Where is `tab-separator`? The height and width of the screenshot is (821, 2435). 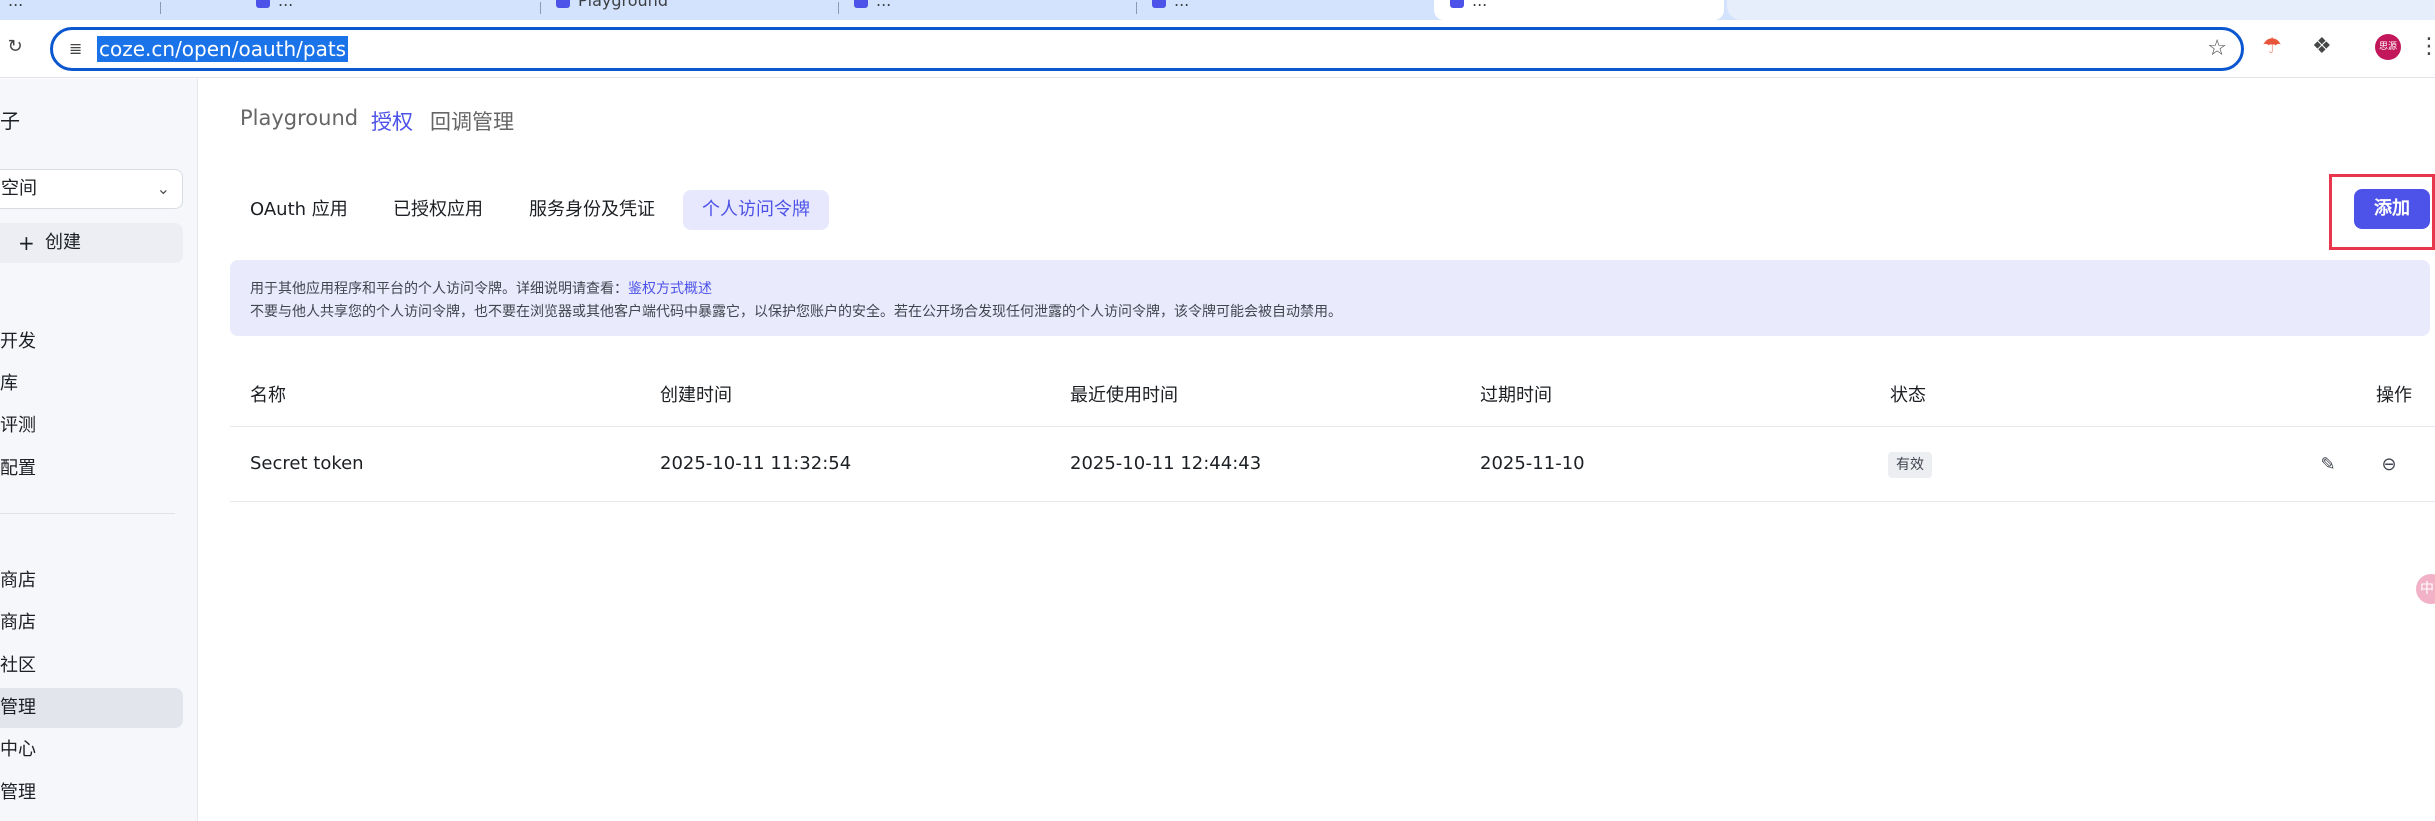 tab-separator is located at coordinates (160, 8).